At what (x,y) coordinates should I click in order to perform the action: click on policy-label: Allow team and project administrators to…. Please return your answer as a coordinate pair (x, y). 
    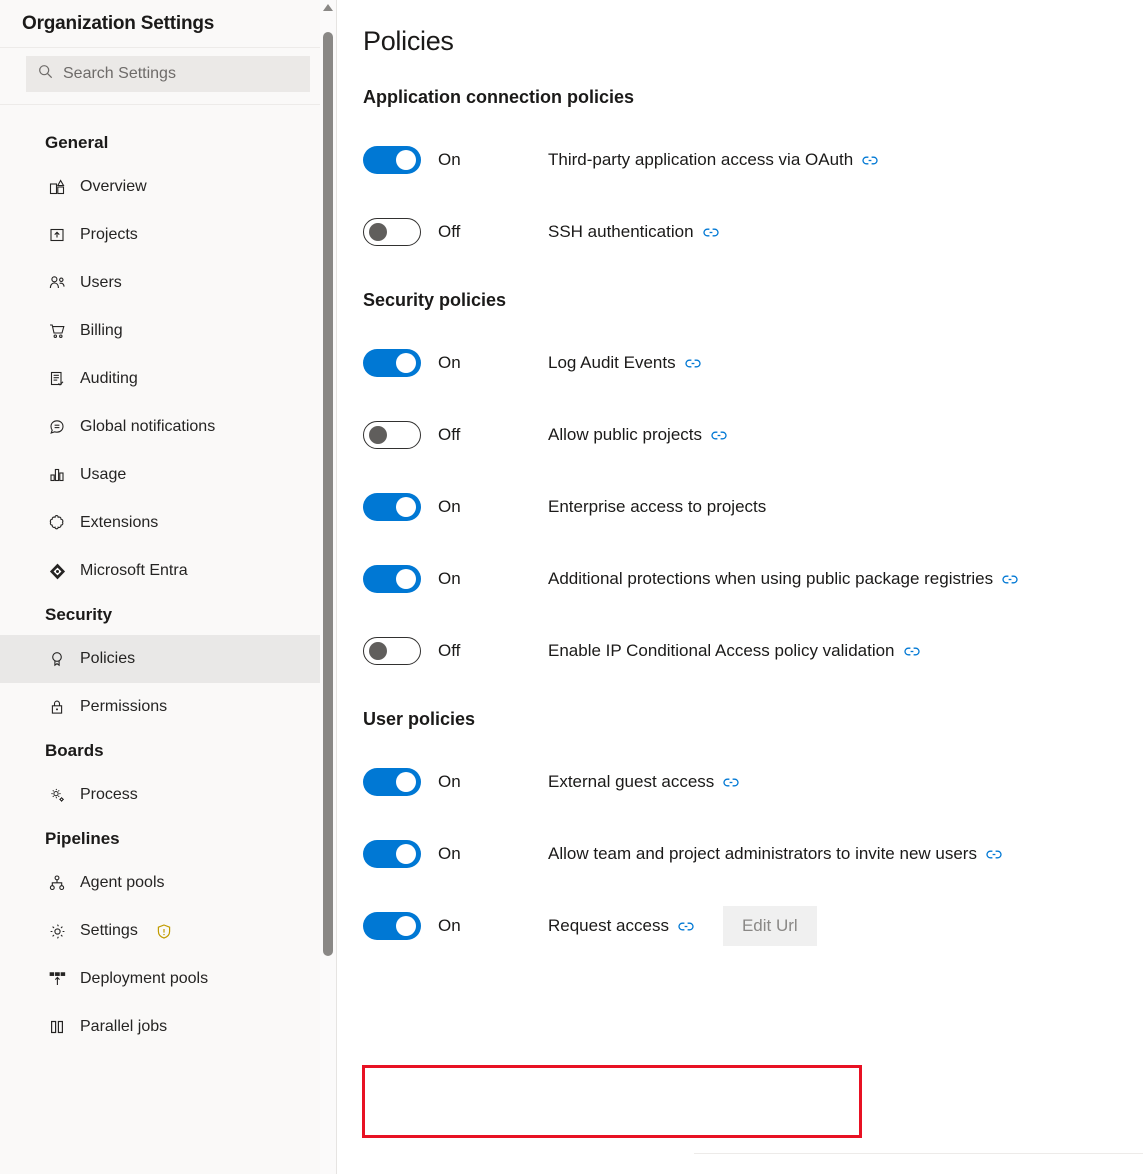
    Looking at the image, I should click on (762, 853).